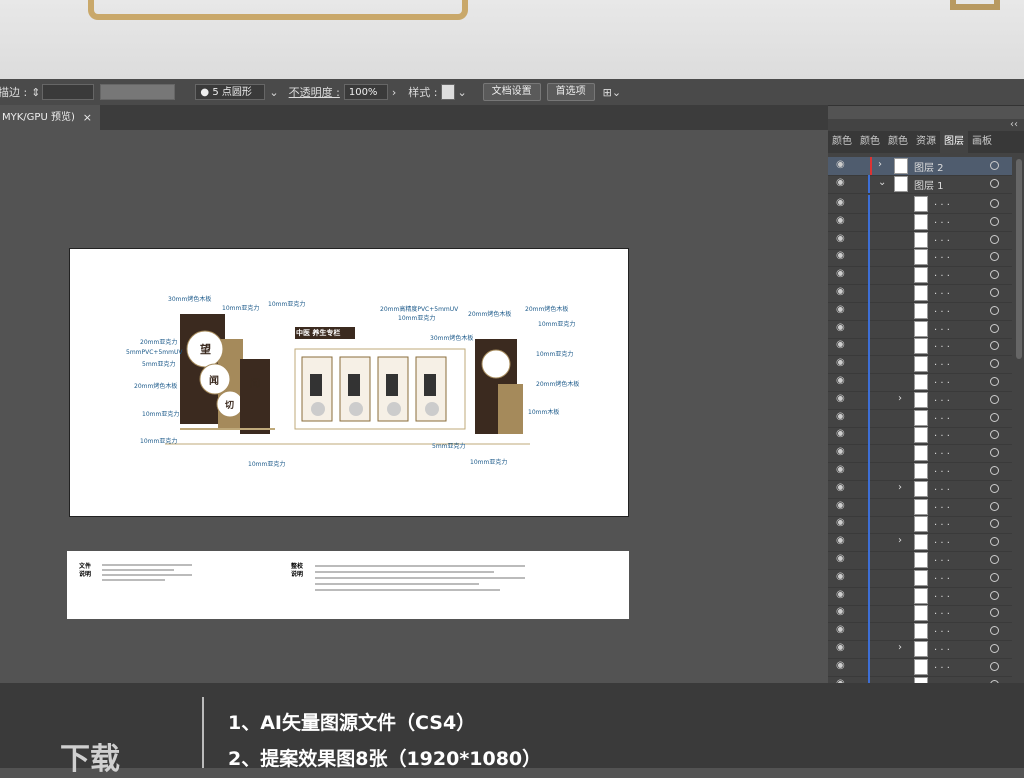 The width and height of the screenshot is (1024, 778). I want to click on panel-scrollbar, so click(1019, 259).